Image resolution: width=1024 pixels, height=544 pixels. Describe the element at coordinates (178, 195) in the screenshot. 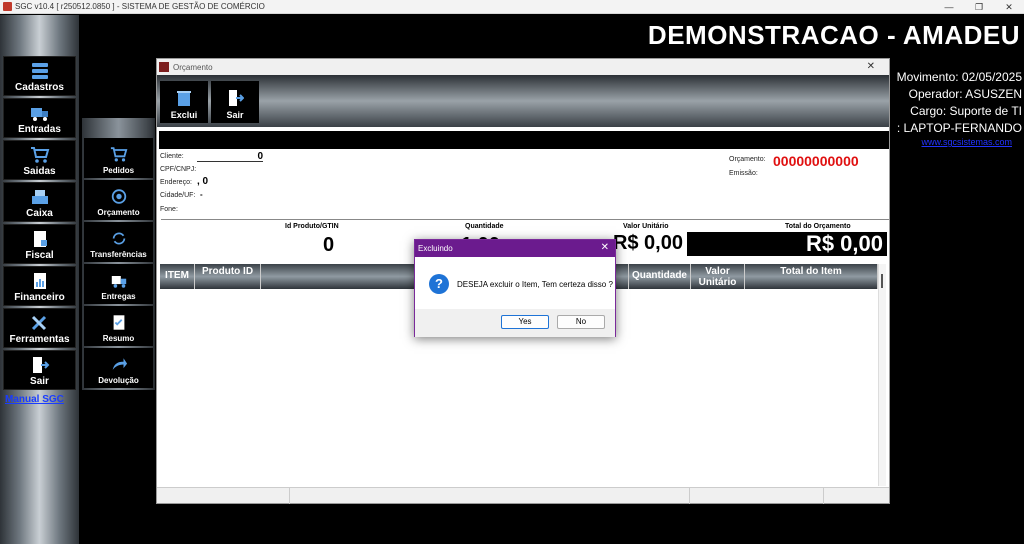

I see `cidade-label: Cidade/UF:` at that location.